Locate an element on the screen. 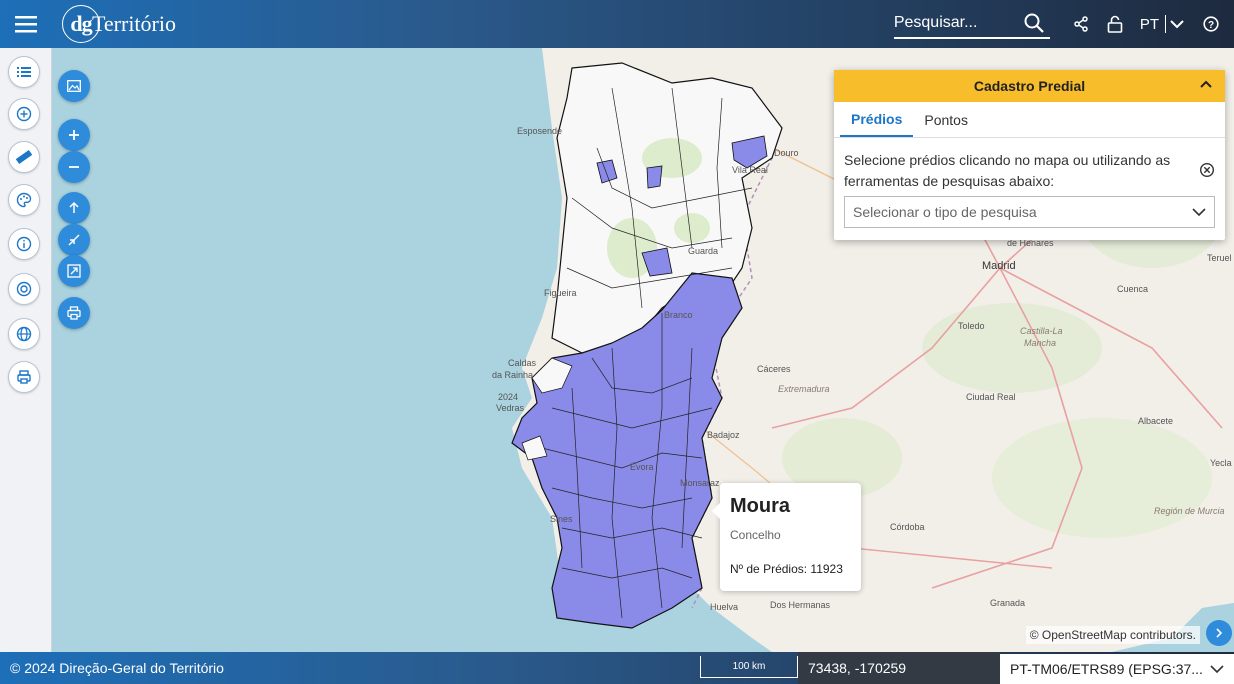 The height and width of the screenshot is (684, 1234). logo-text: Território is located at coordinates (134, 23).